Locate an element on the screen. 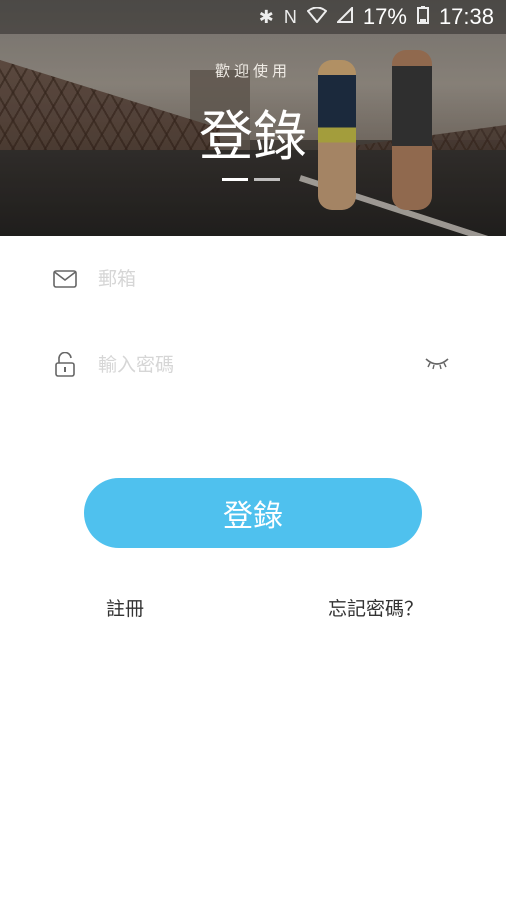  email-field-row is located at coordinates (262, 279).